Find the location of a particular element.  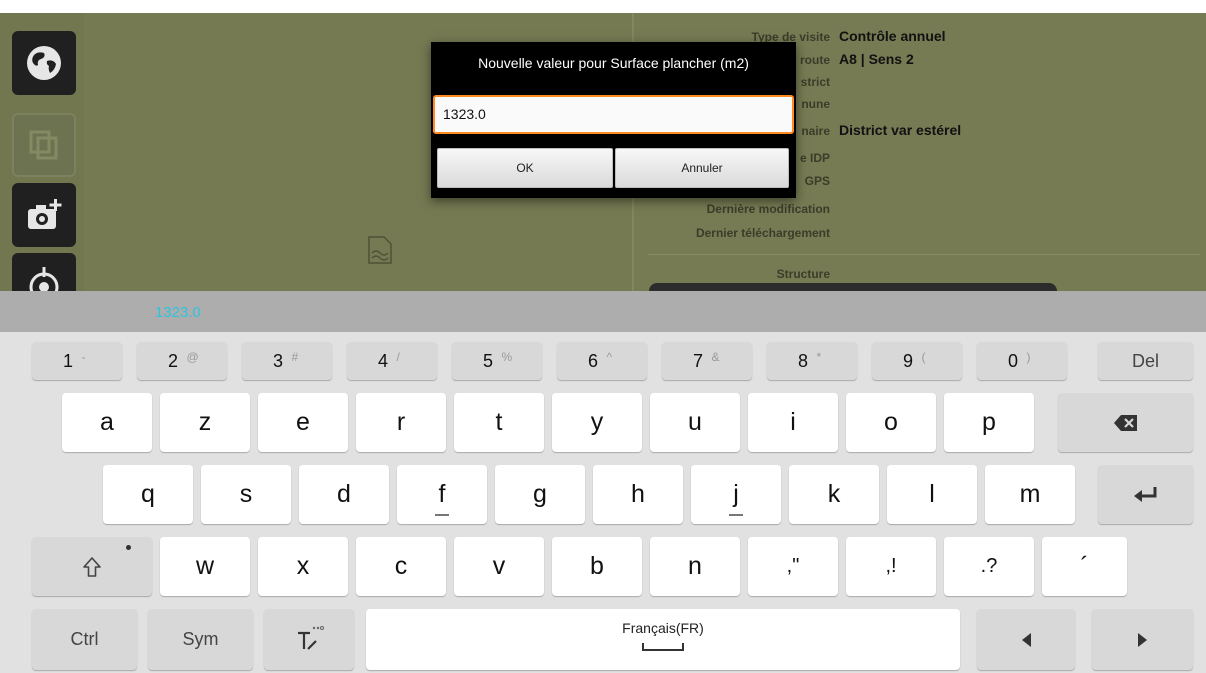

enter-icon is located at coordinates (1144, 494).